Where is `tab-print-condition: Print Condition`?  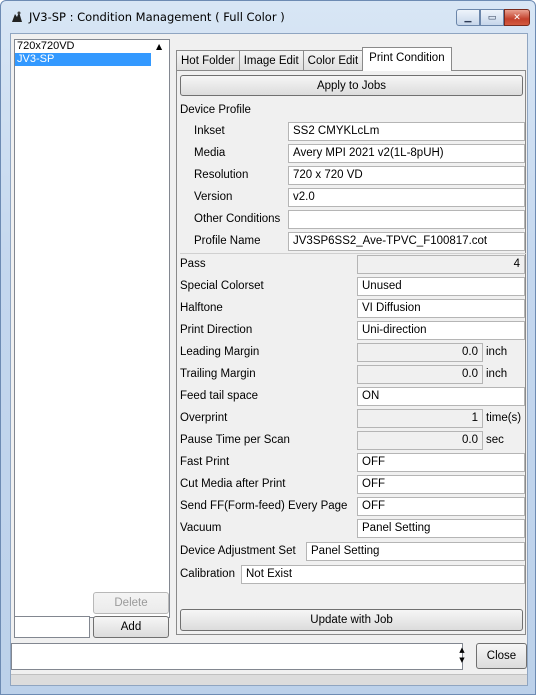
tab-print-condition: Print Condition is located at coordinates (407, 59).